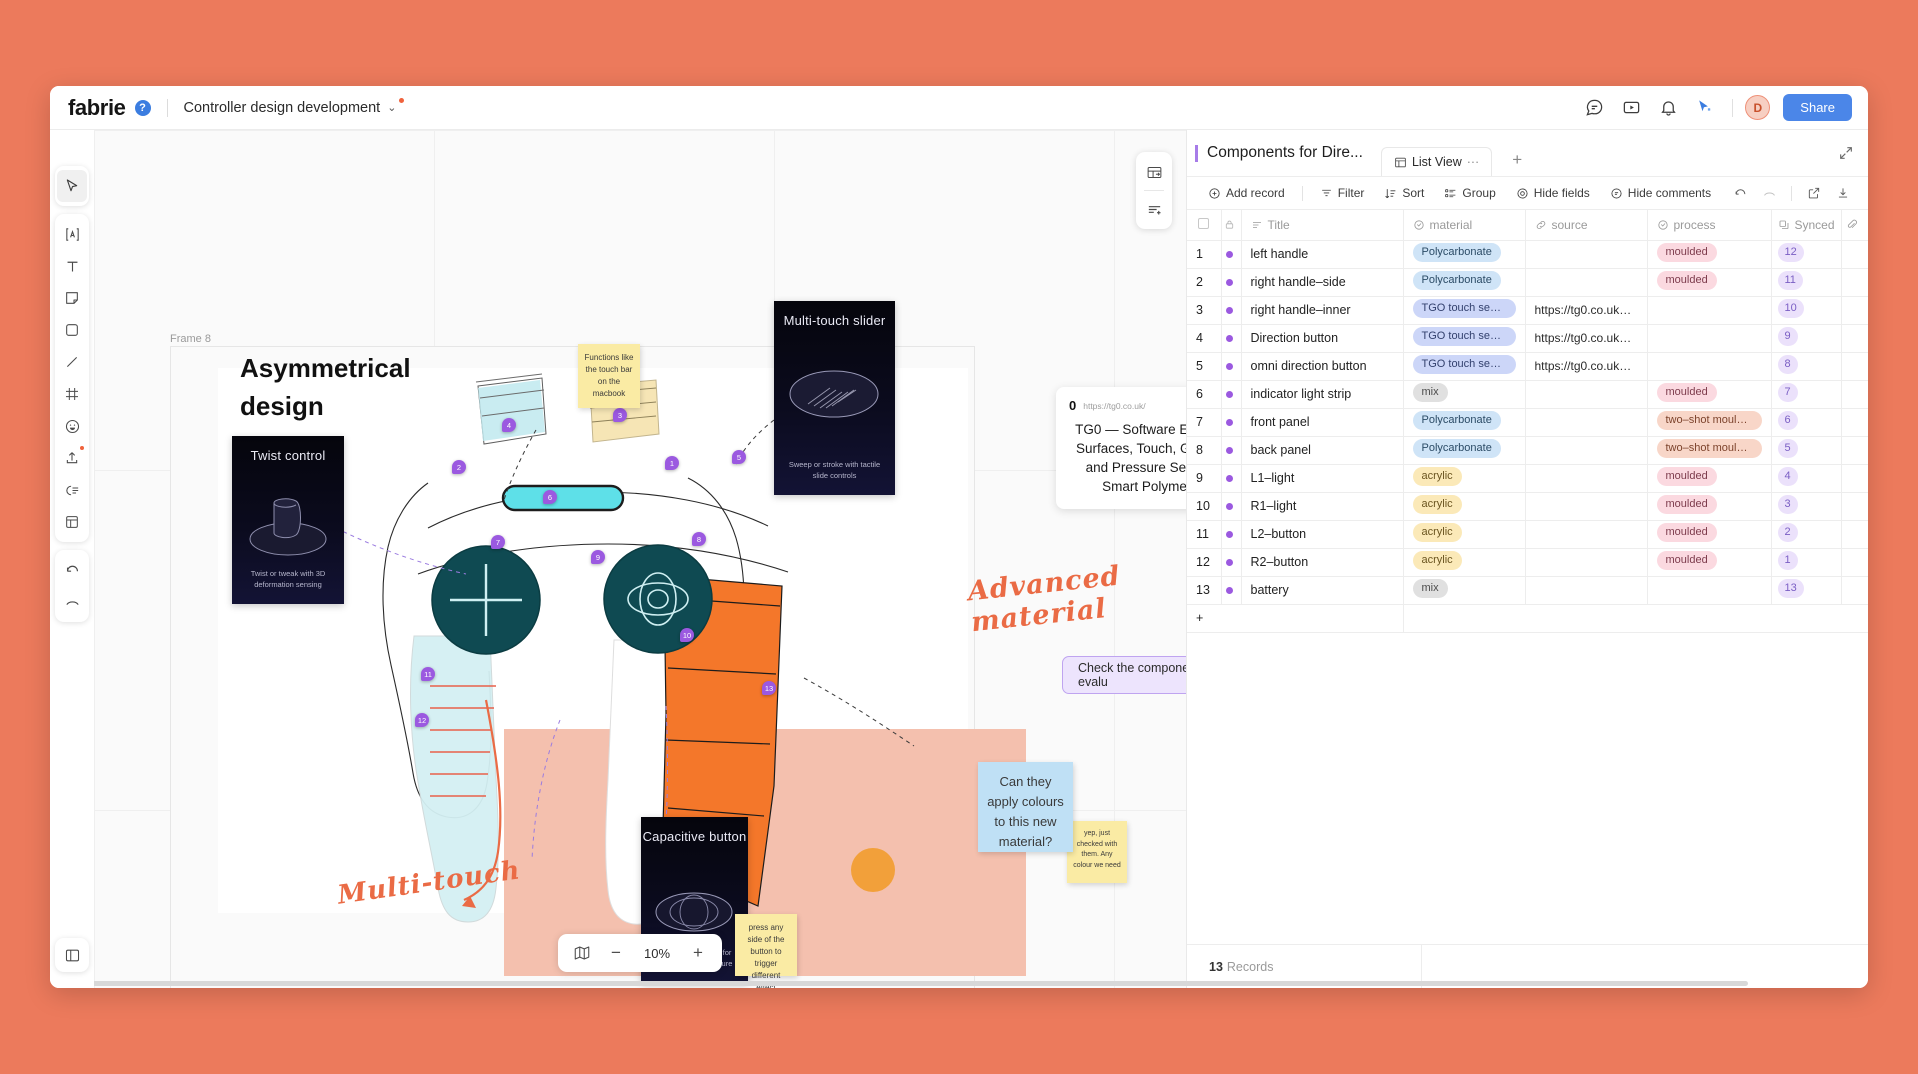  I want to click on smiley-icon, so click(72, 426).